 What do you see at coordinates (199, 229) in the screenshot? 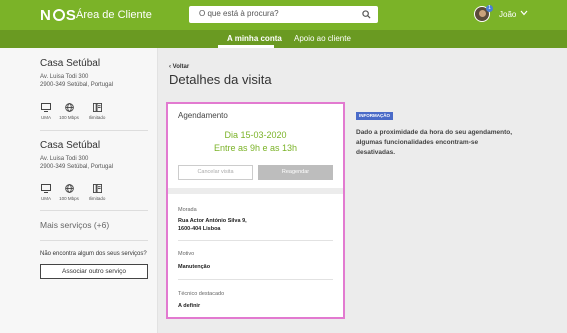
I see `address-value-line2: 1600-404 Lisboa` at bounding box center [199, 229].